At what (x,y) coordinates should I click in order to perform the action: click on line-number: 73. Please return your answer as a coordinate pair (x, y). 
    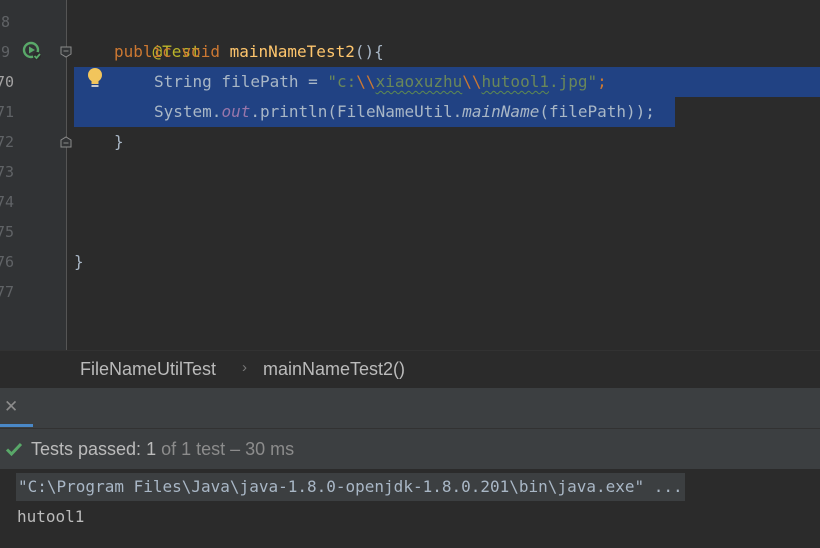
    Looking at the image, I should click on (7, 172).